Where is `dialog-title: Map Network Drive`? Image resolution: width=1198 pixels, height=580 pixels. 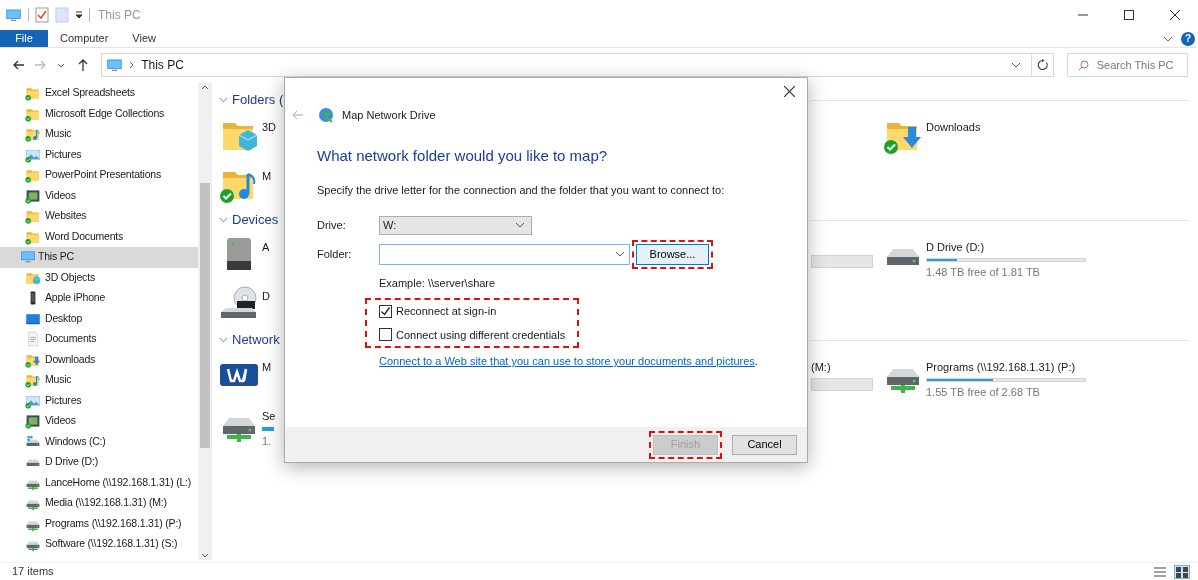 dialog-title: Map Network Drive is located at coordinates (389, 115).